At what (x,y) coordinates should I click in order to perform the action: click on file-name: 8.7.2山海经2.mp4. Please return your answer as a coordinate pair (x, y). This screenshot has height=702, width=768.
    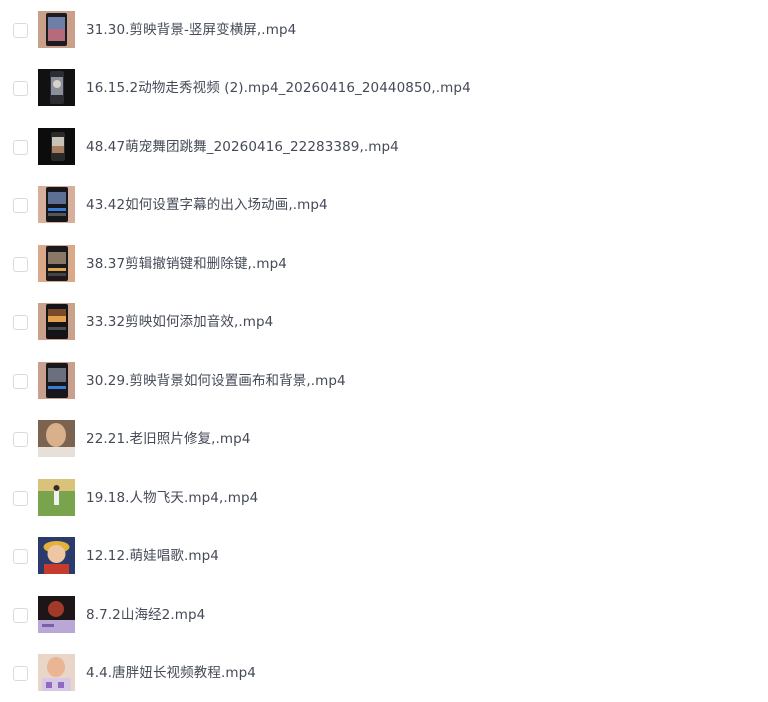
    Looking at the image, I should click on (145, 615).